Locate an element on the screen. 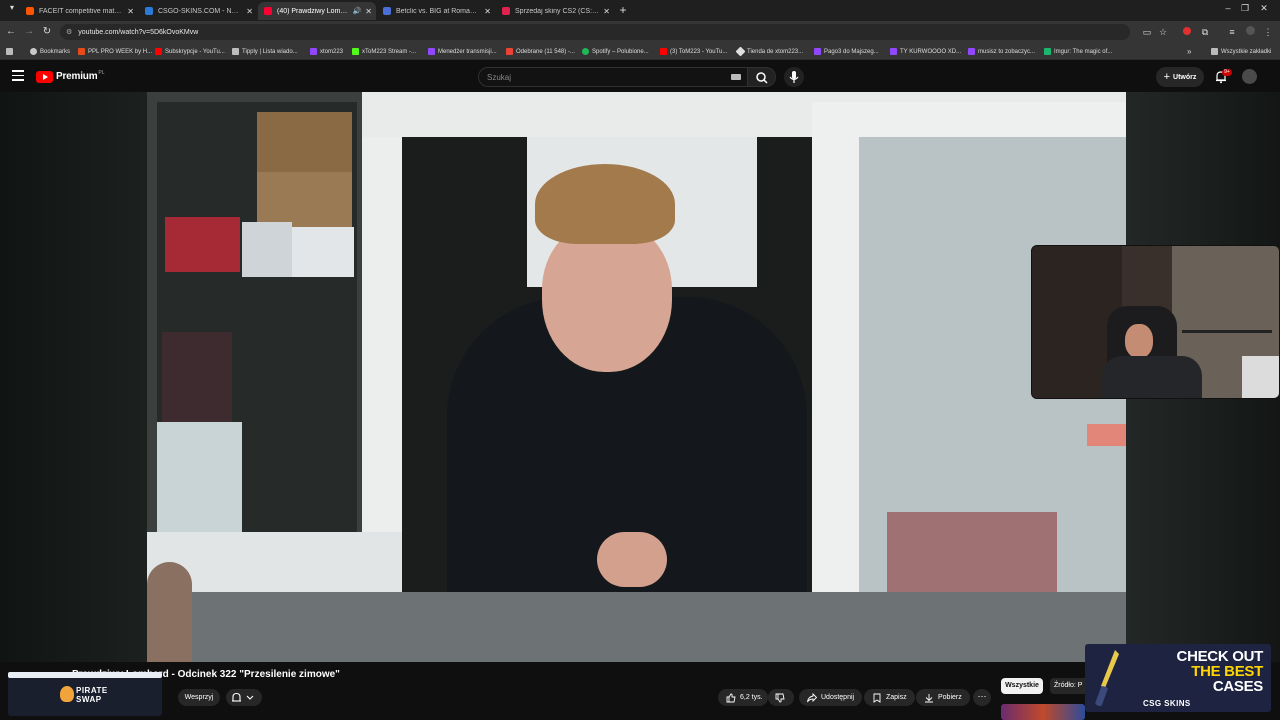 This screenshot has width=1280, height=720. extensions-icon: ⧉ is located at coordinates (1205, 32).